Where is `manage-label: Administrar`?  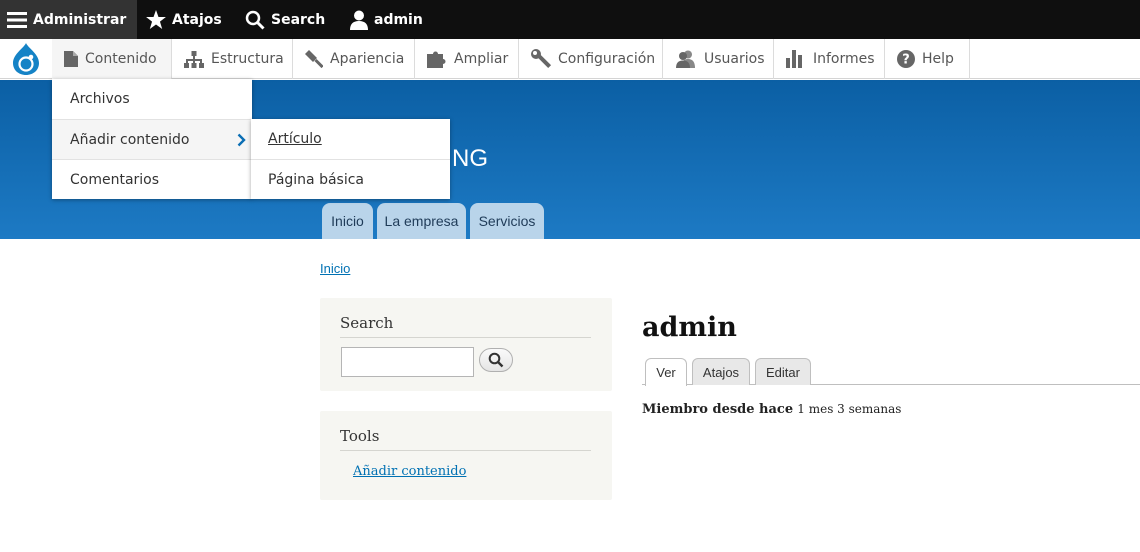 manage-label: Administrar is located at coordinates (80, 19).